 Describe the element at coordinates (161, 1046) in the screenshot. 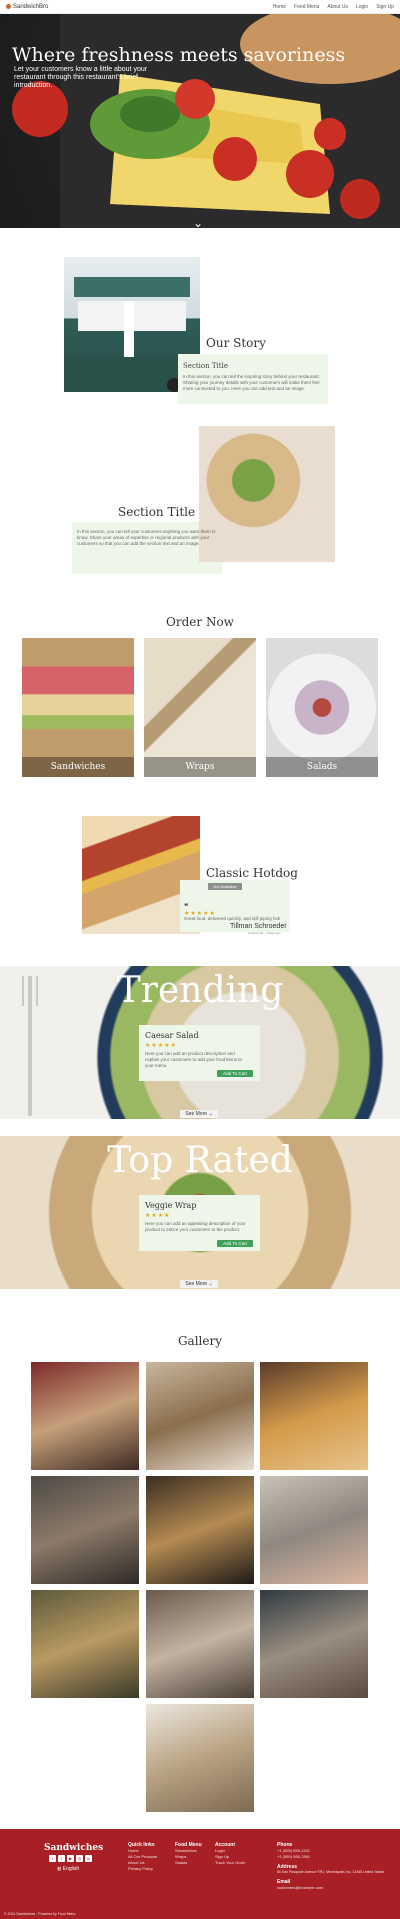

I see `trending-item-rating: ★★★★★` at that location.